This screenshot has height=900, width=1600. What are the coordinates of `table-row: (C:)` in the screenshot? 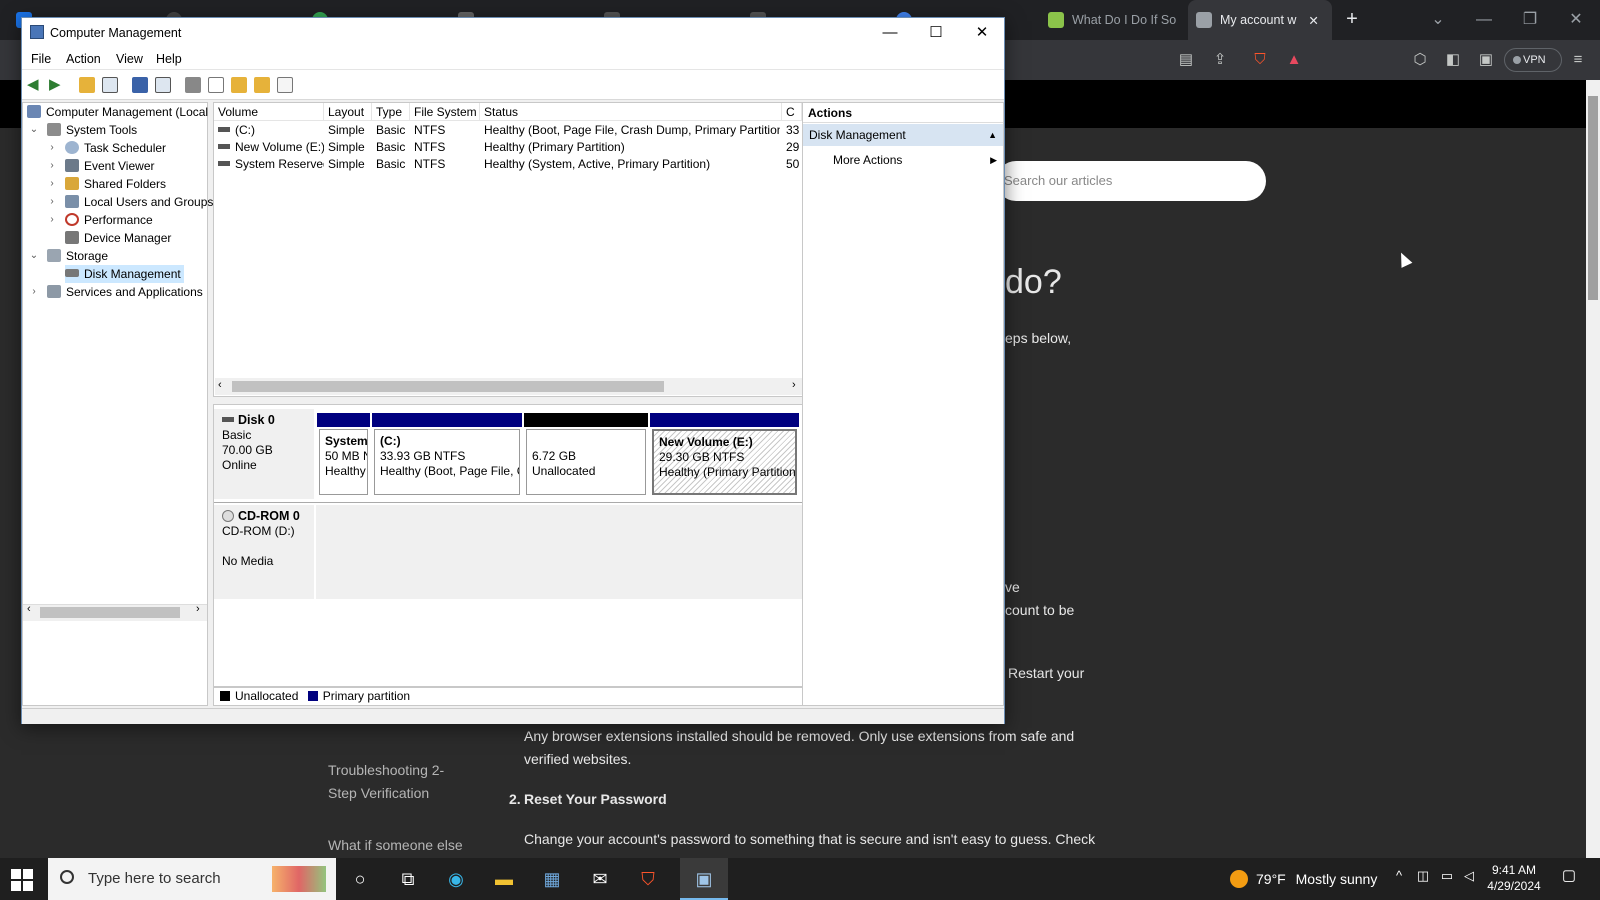 It's located at (269, 130).